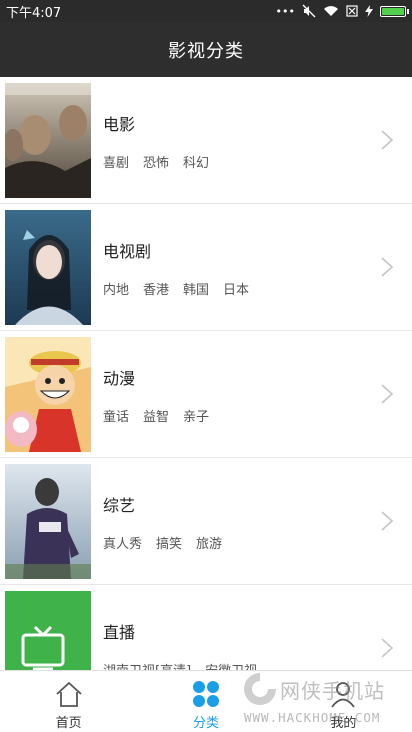 The width and height of the screenshot is (412, 732). What do you see at coordinates (205, 723) in the screenshot?
I see `tab-label: 分类` at bounding box center [205, 723].